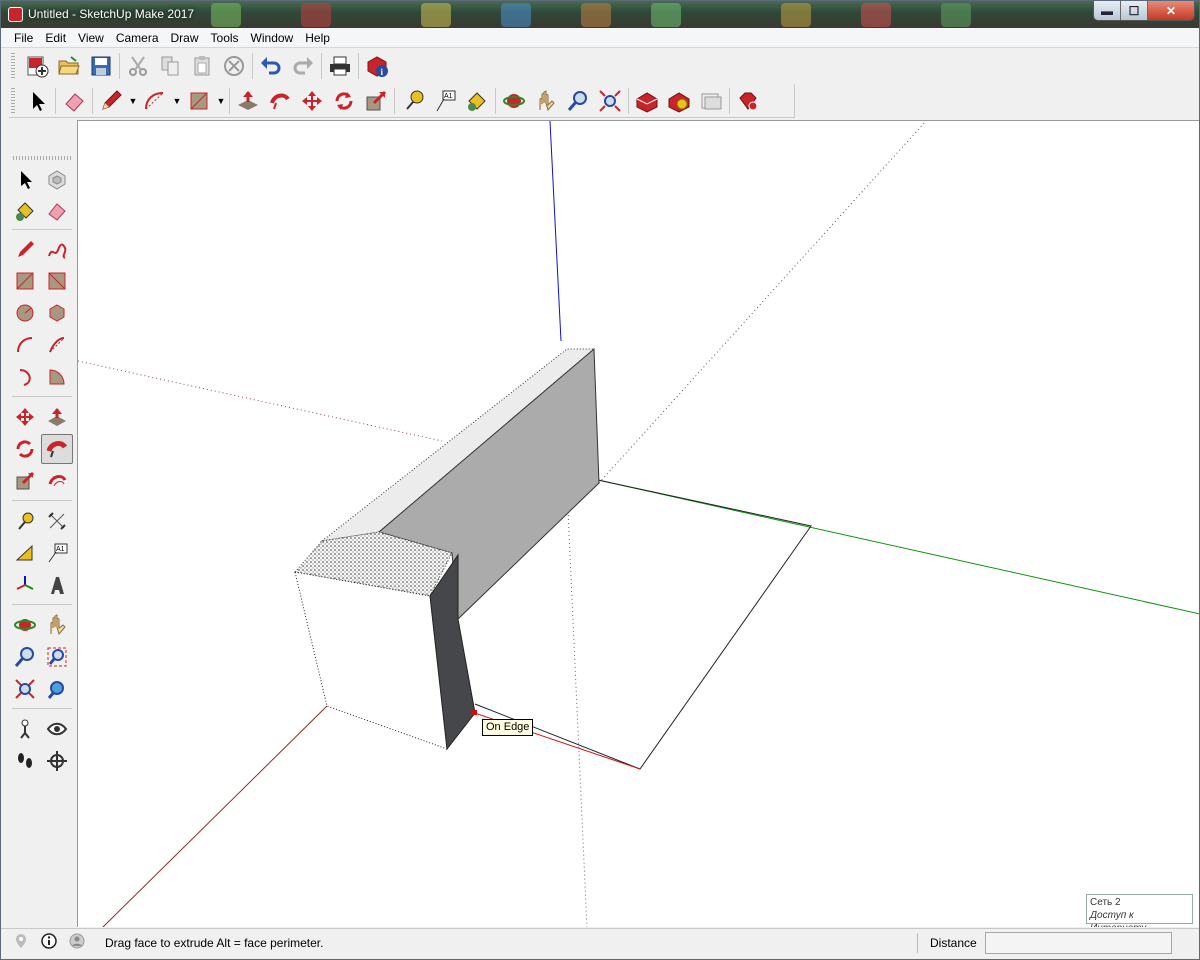  Describe the element at coordinates (37, 66) in the screenshot. I see `new-icon` at that location.